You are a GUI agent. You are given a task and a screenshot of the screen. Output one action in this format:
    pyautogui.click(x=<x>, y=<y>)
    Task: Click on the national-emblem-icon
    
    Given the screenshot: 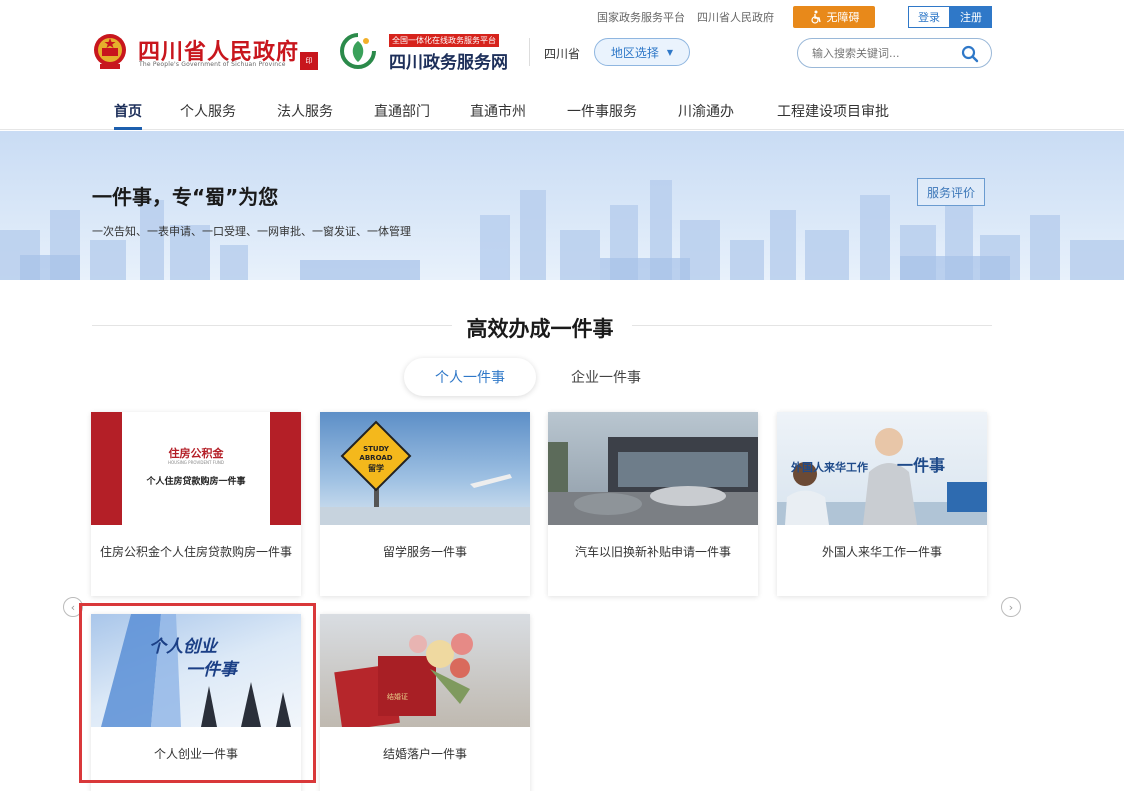 What is the action you would take?
    pyautogui.click(x=110, y=51)
    